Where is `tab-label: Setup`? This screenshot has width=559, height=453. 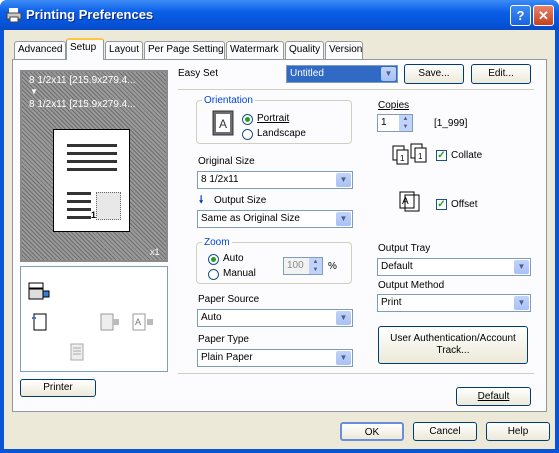 tab-label: Setup is located at coordinates (83, 47).